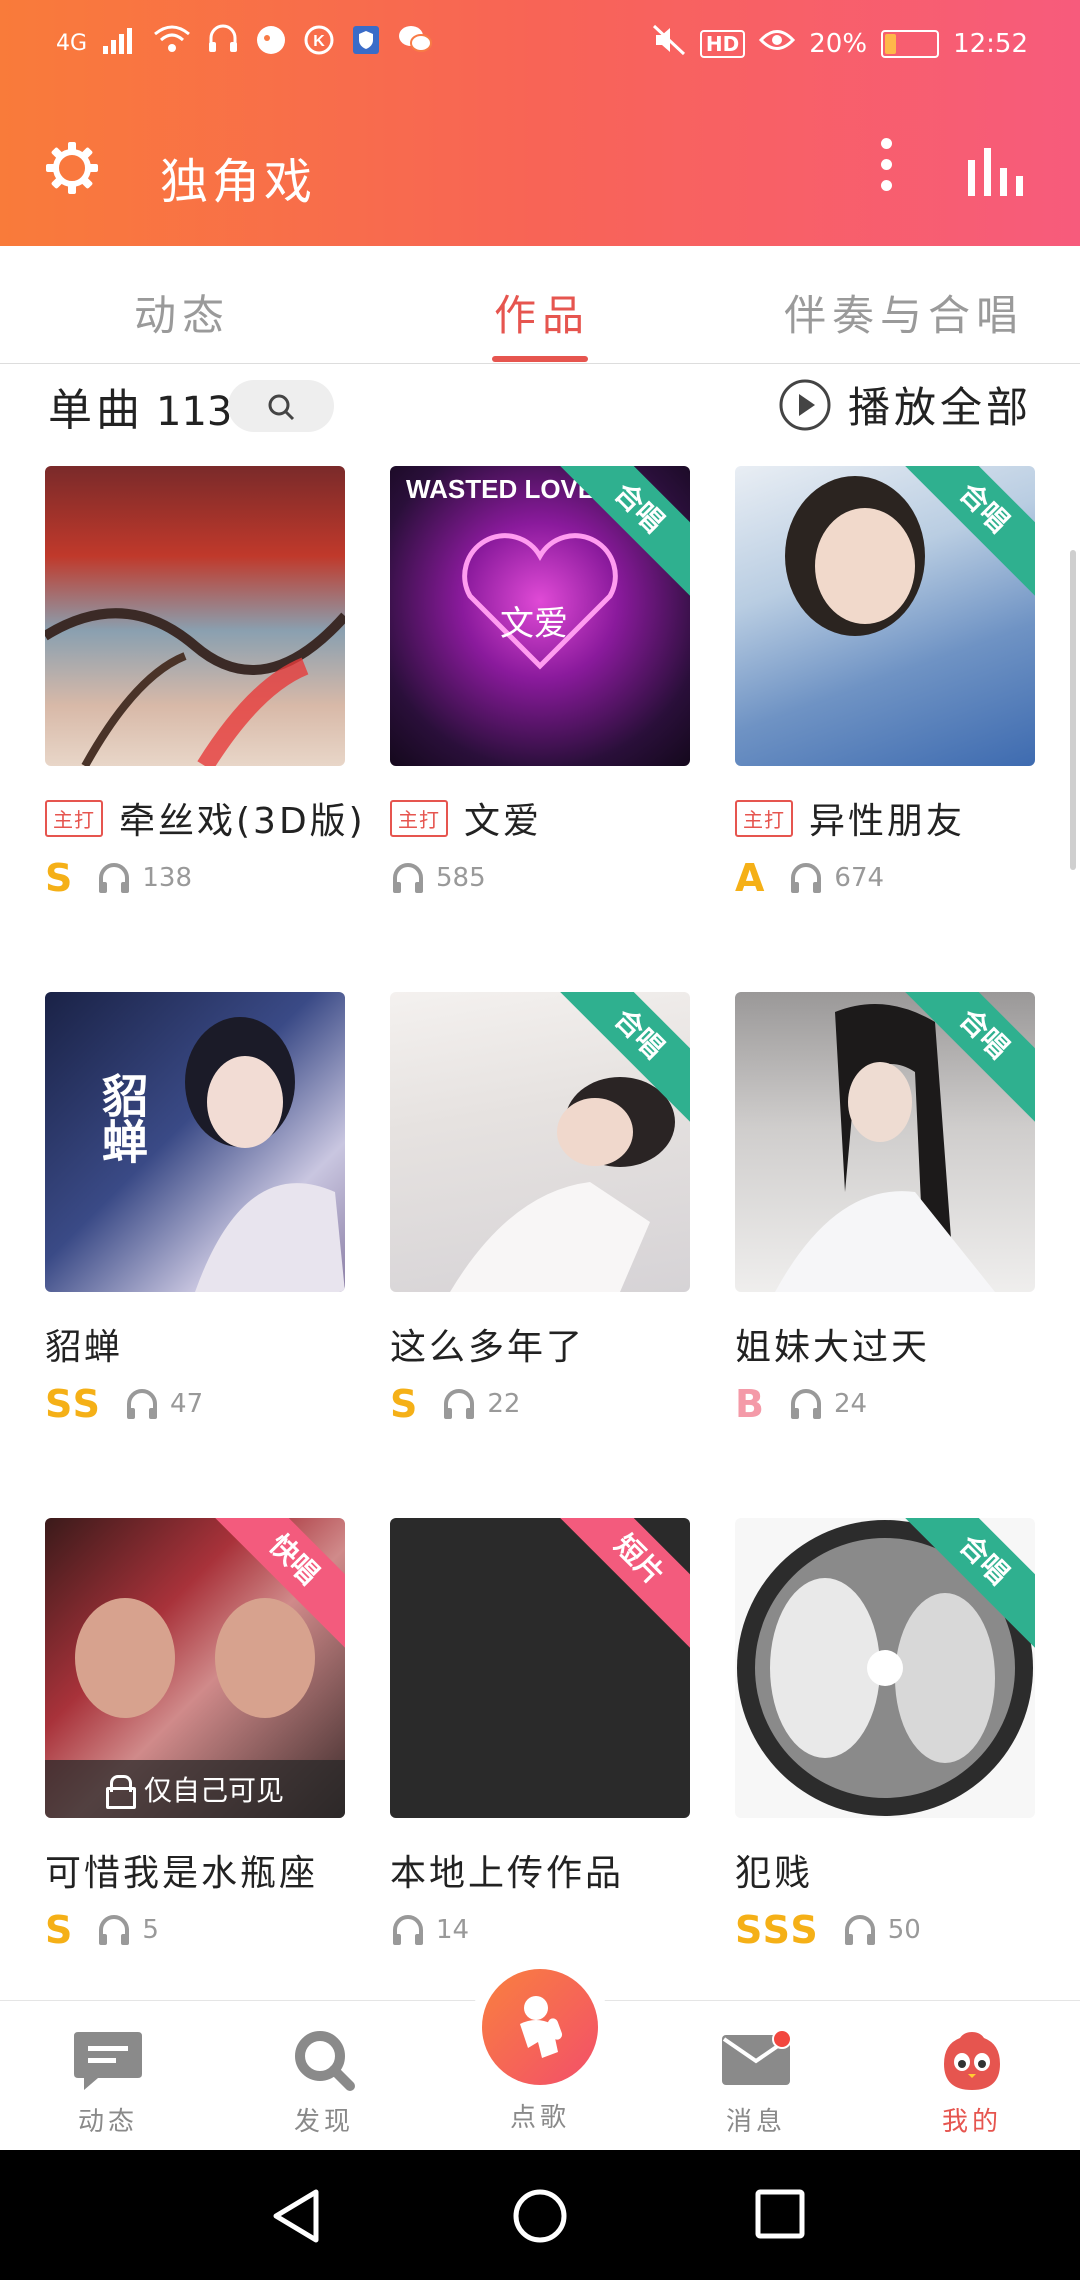 Image resolution: width=1080 pixels, height=2280 pixels. Describe the element at coordinates (885, 1345) in the screenshot. I see `song-title-row: 姐妹大过天` at that location.